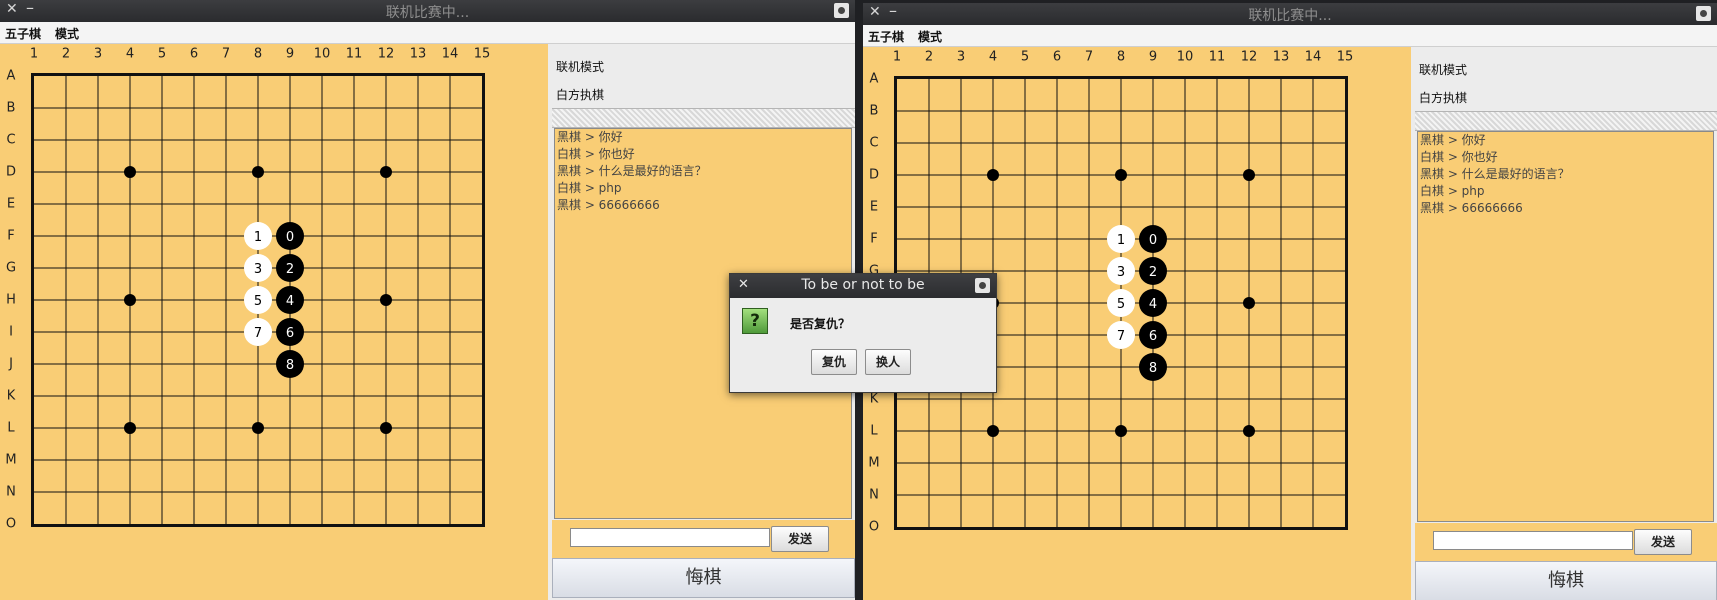 This screenshot has height=600, width=1717. I want to click on menu-bar: 五子棋 模式, so click(427, 33).